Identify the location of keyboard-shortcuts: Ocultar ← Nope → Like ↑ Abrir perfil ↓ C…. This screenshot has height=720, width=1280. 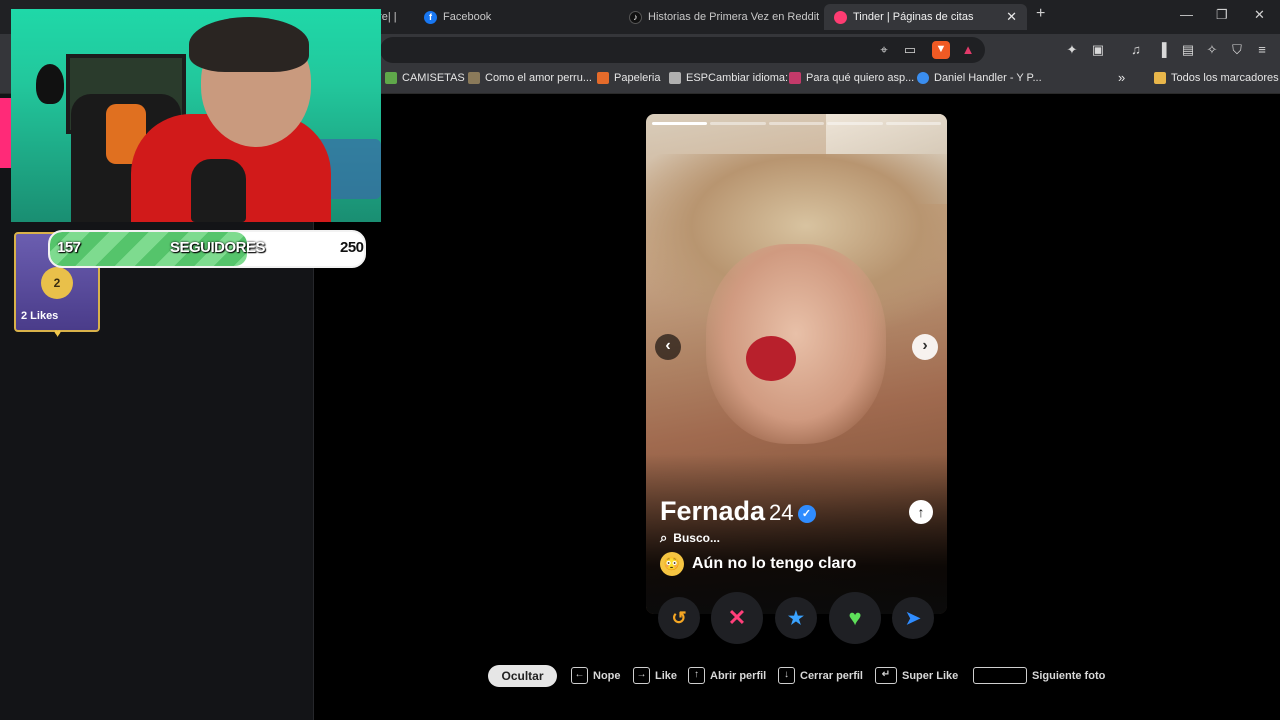
(808, 676).